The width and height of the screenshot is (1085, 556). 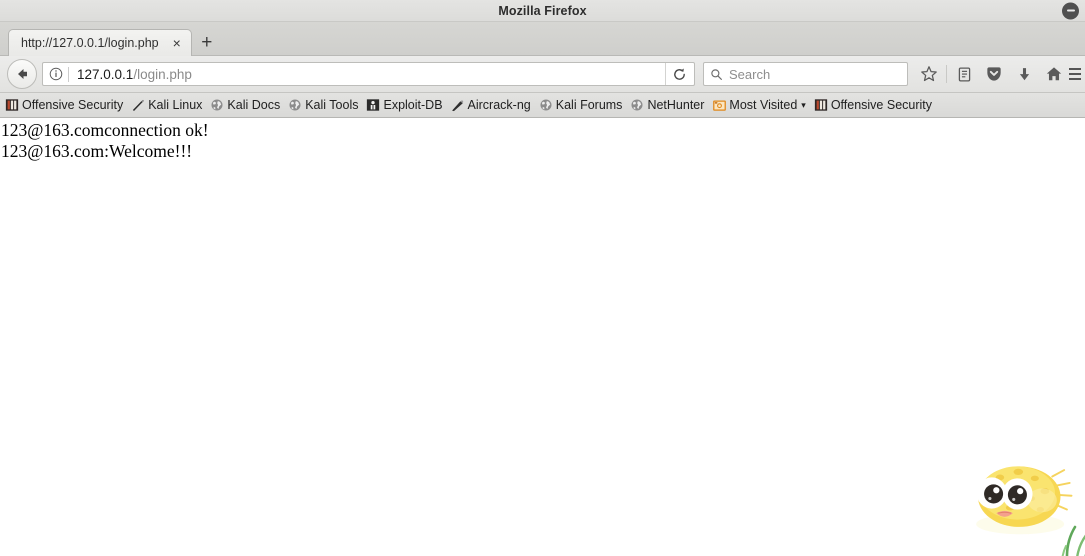 I want to click on search-bar: Search, so click(x=805, y=74).